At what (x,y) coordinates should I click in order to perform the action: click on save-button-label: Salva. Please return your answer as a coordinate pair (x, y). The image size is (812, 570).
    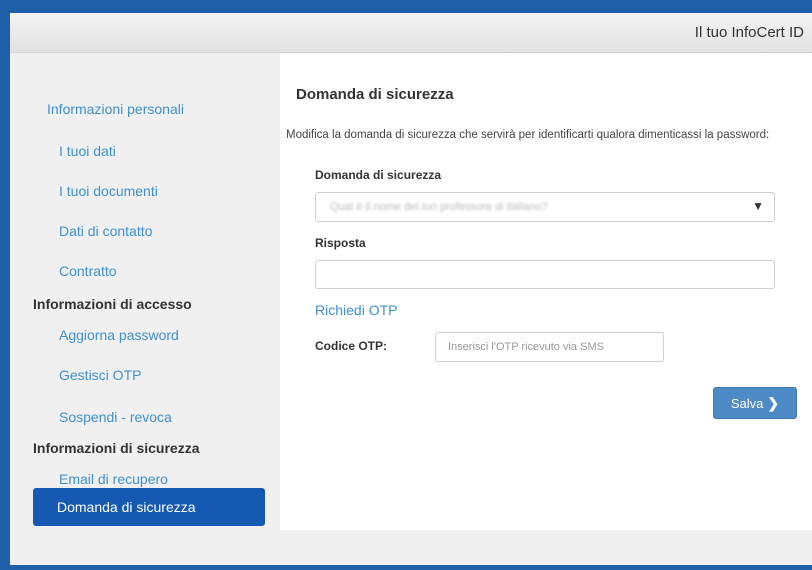
    Looking at the image, I should click on (747, 403).